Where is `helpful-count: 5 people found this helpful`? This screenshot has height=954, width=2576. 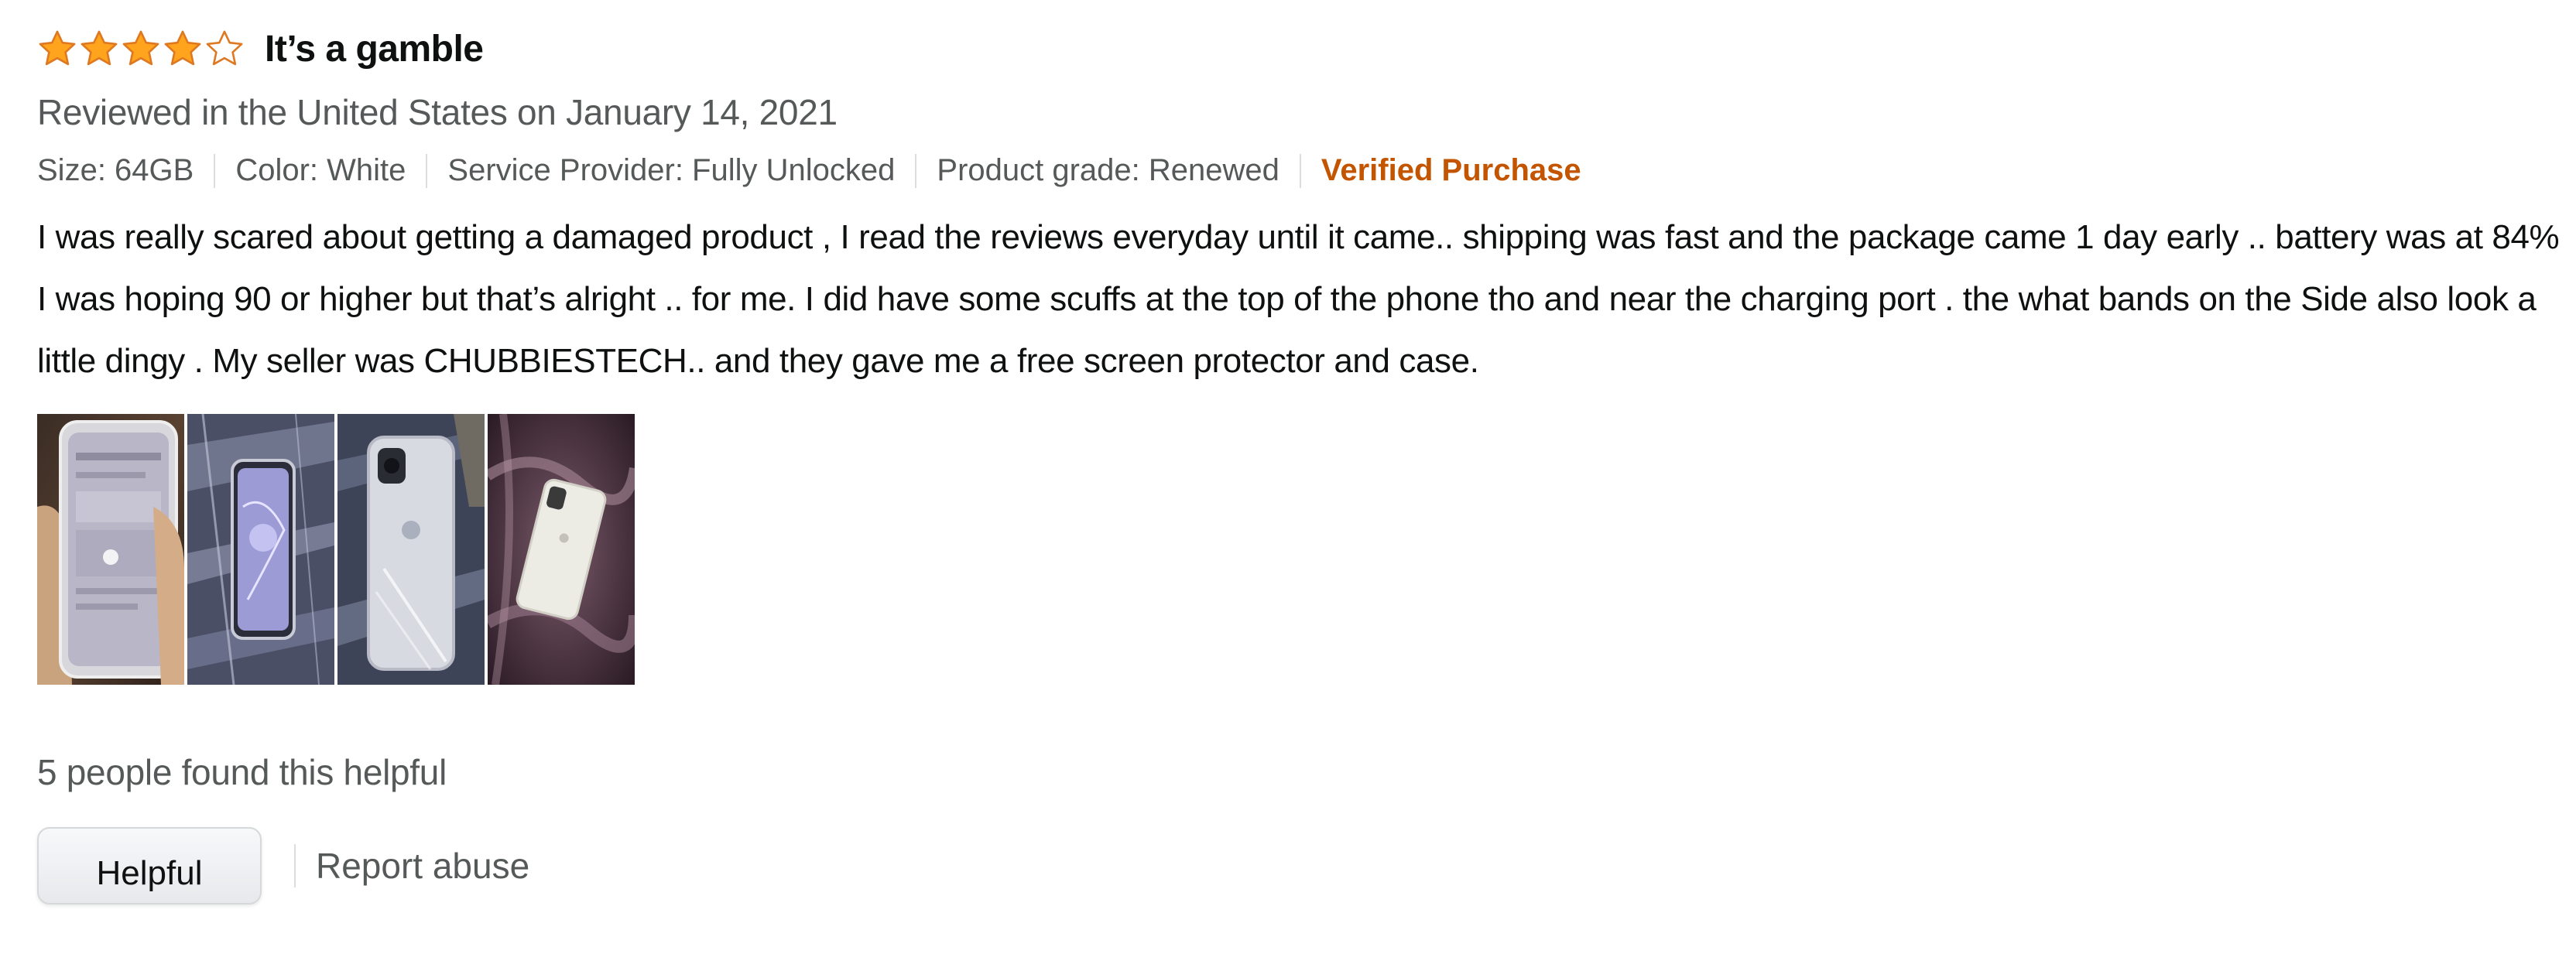
helpful-count: 5 people found this helpful is located at coordinates (242, 772).